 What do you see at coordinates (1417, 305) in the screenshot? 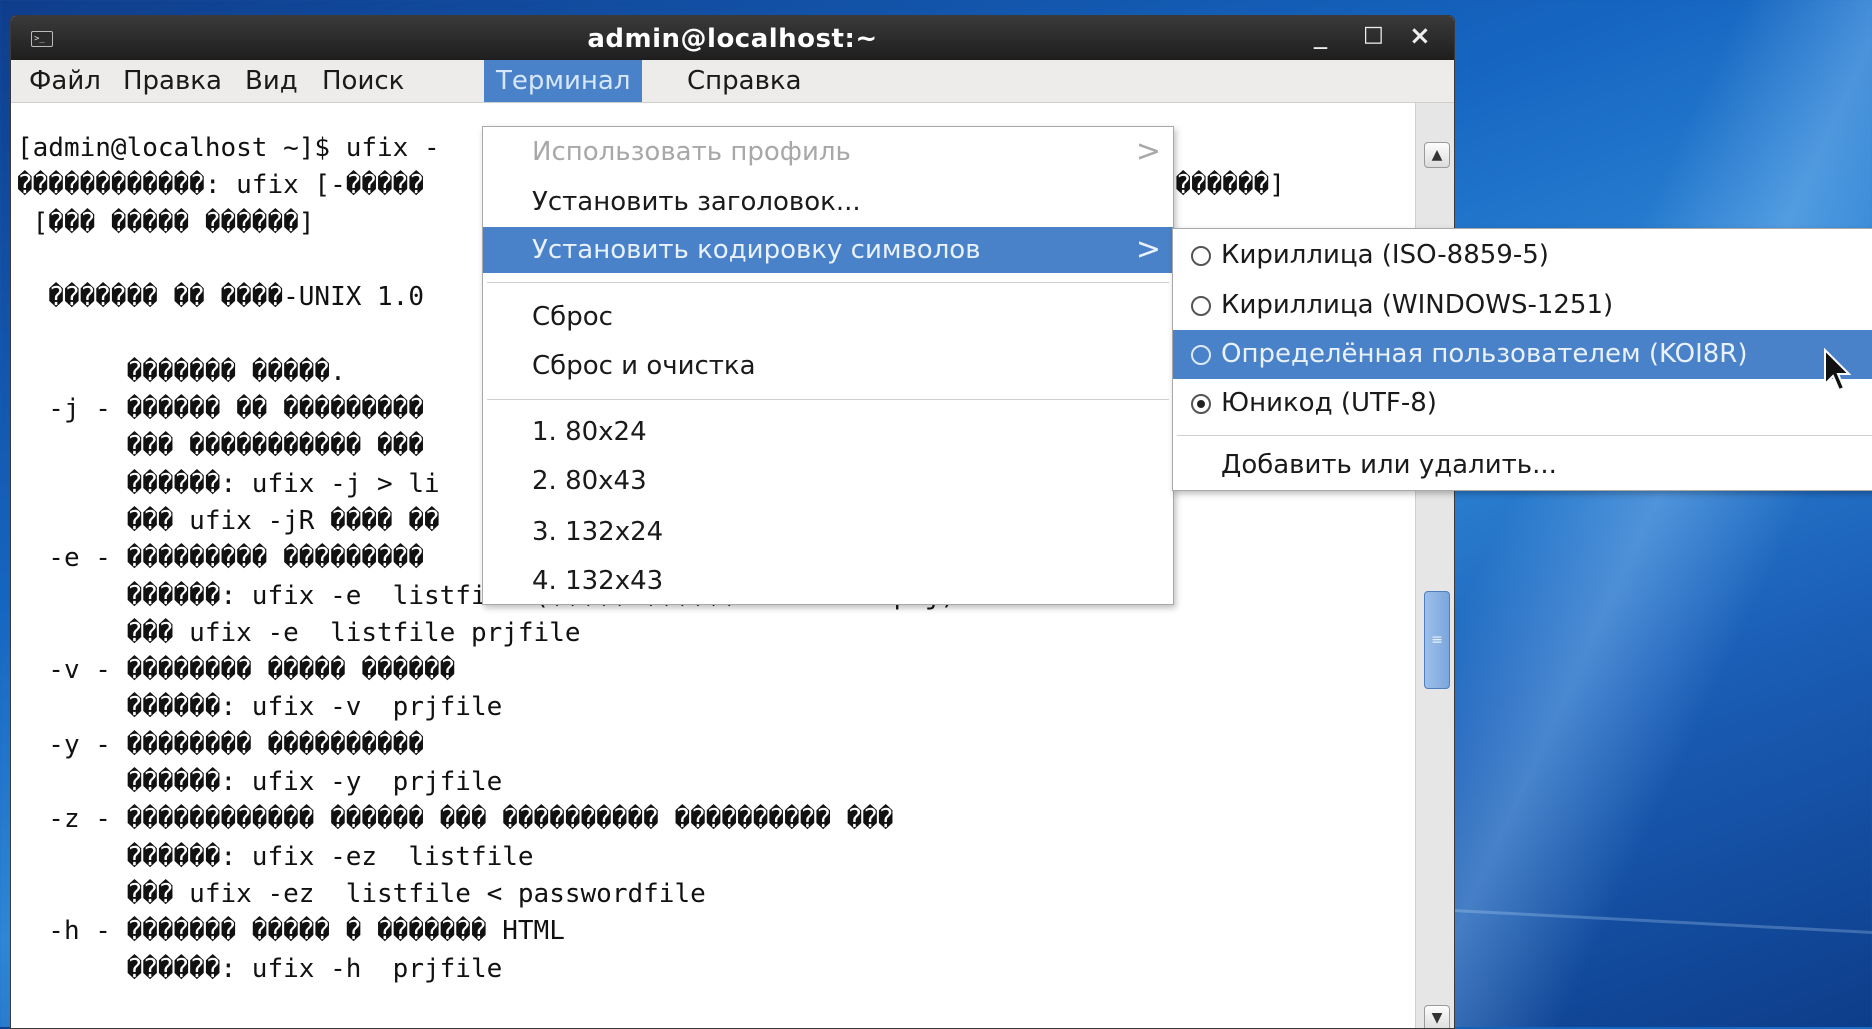
I see `encoding-option-label: Кириллица (WINDOWS-1251)` at bounding box center [1417, 305].